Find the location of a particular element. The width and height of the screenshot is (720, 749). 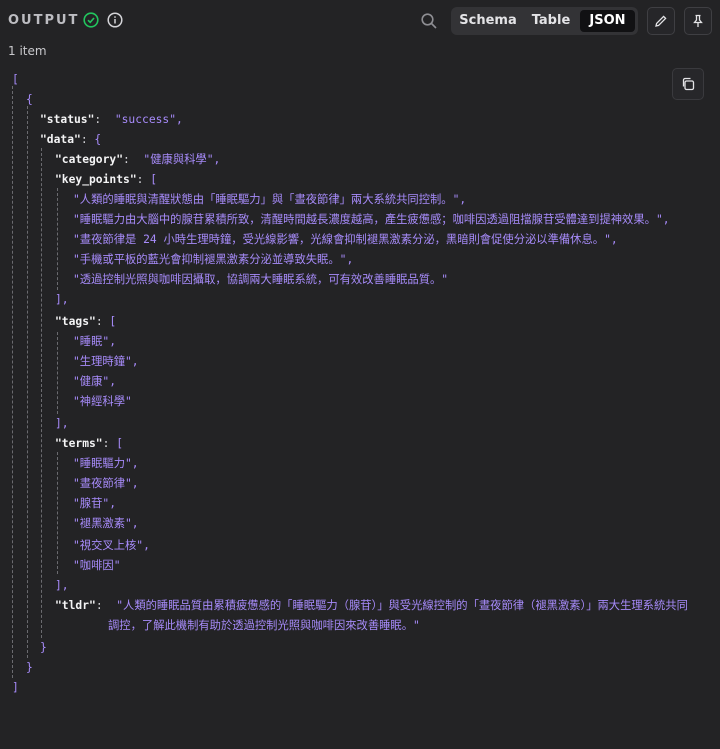

json-string-item: "腺苷", is located at coordinates (95, 503).